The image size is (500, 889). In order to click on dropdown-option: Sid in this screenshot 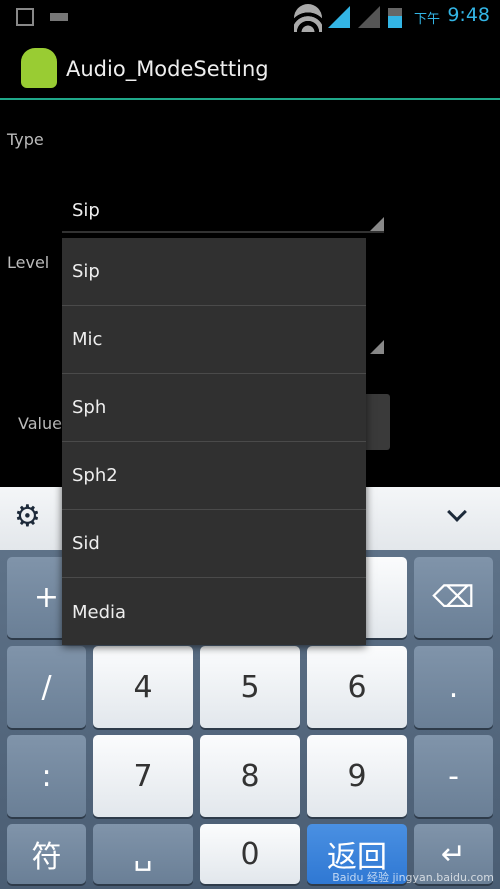, I will do `click(214, 544)`.